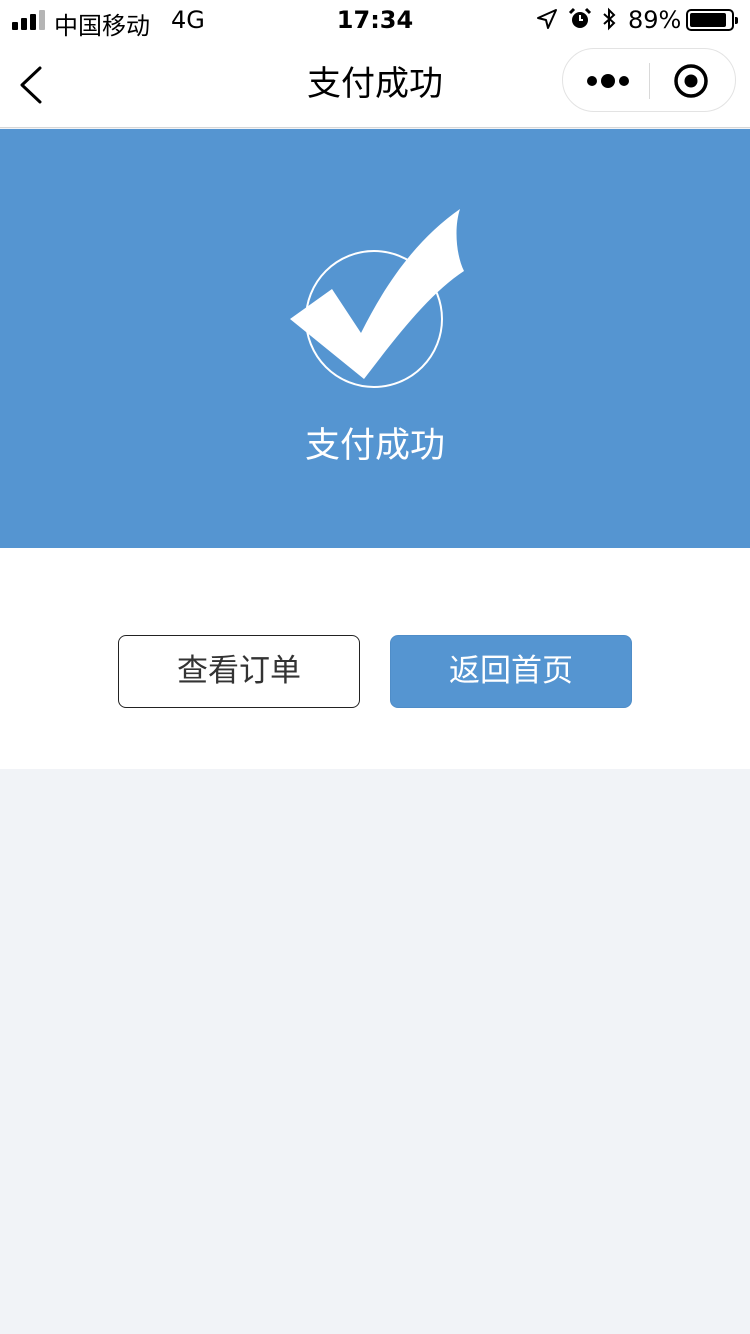 Image resolution: width=750 pixels, height=1334 pixels. I want to click on battery-percent: 89%, so click(655, 20).